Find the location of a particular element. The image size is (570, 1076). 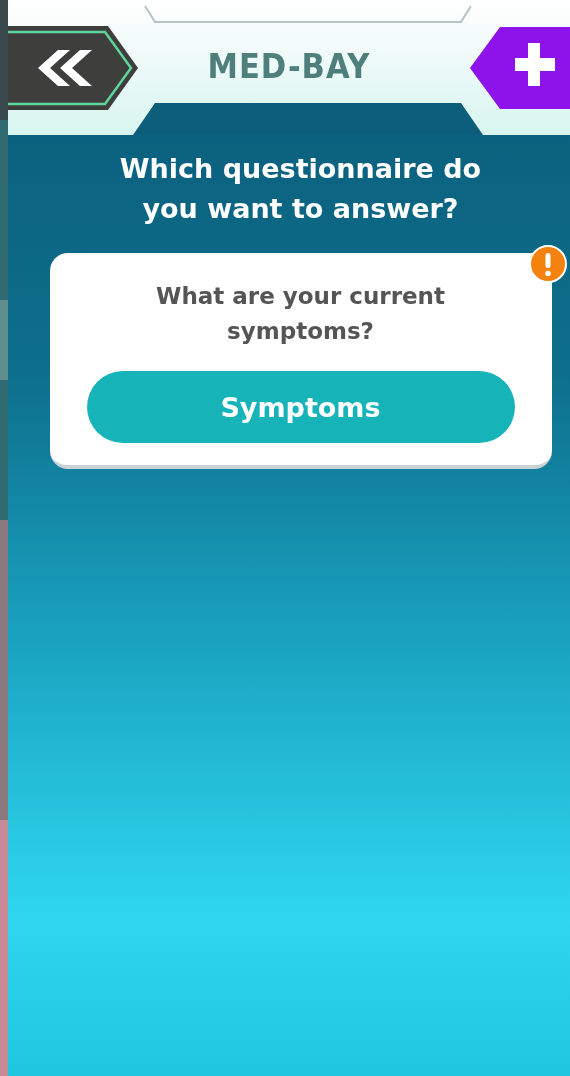

screen-title: MED-BAY is located at coordinates (289, 65).